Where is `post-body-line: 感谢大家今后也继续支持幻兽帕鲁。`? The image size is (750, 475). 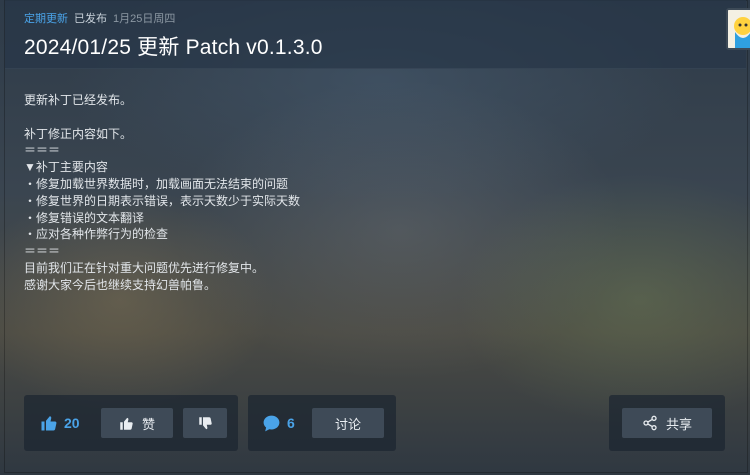
post-body-line: 感谢大家今后也继续支持幻兽帕鲁。 is located at coordinates (120, 284).